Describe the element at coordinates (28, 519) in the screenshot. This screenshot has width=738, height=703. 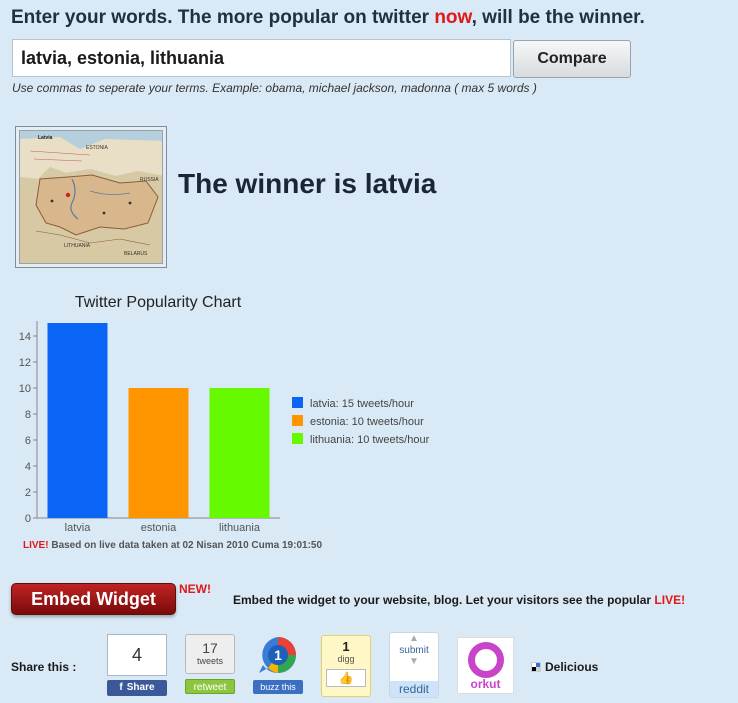
I see `y-tick-label: 0` at that location.